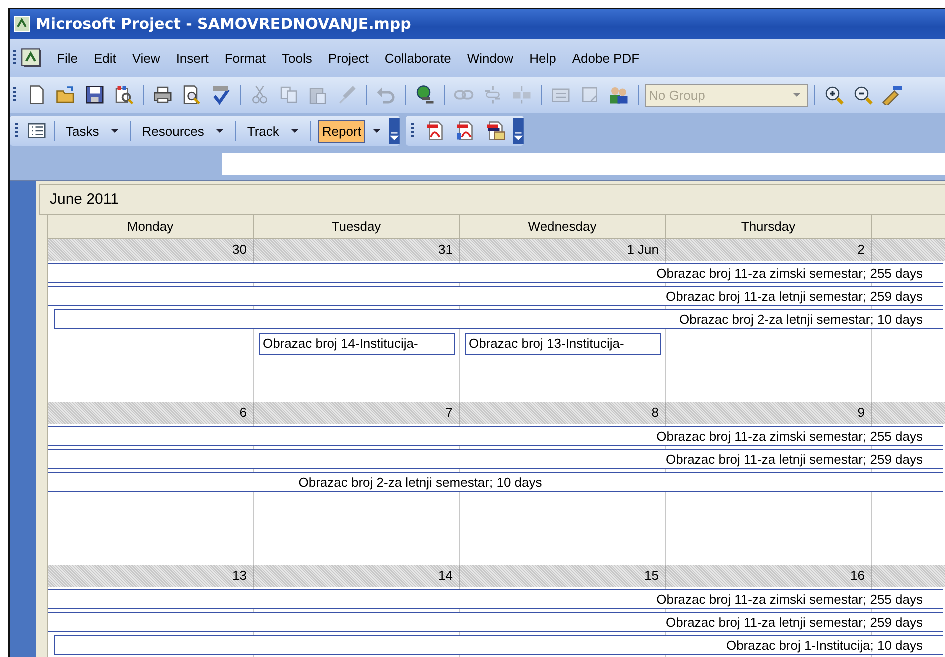 The height and width of the screenshot is (657, 945). I want to click on spell-check-icon, so click(221, 95).